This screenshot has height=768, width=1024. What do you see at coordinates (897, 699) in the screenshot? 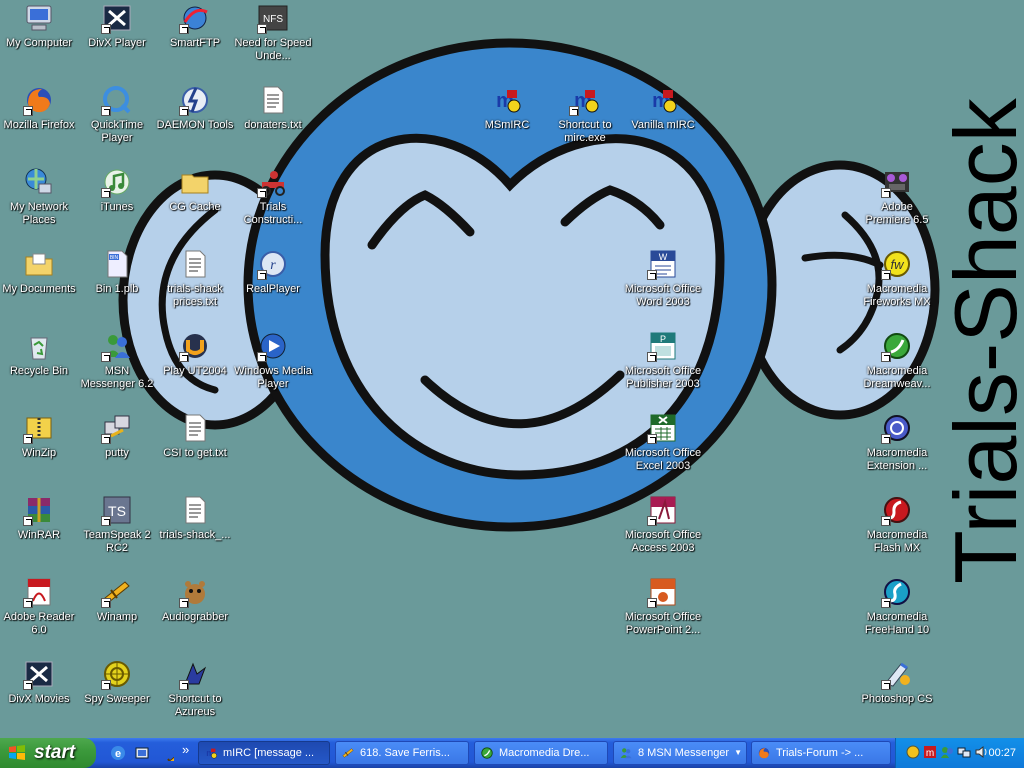
I see `desktop-icon-label: Photoshop CS` at bounding box center [897, 699].